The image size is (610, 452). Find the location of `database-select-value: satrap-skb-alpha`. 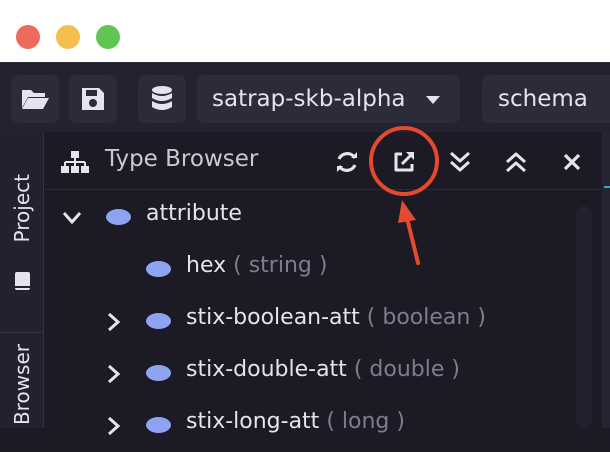

database-select-value: satrap-skb-alpha is located at coordinates (309, 99).